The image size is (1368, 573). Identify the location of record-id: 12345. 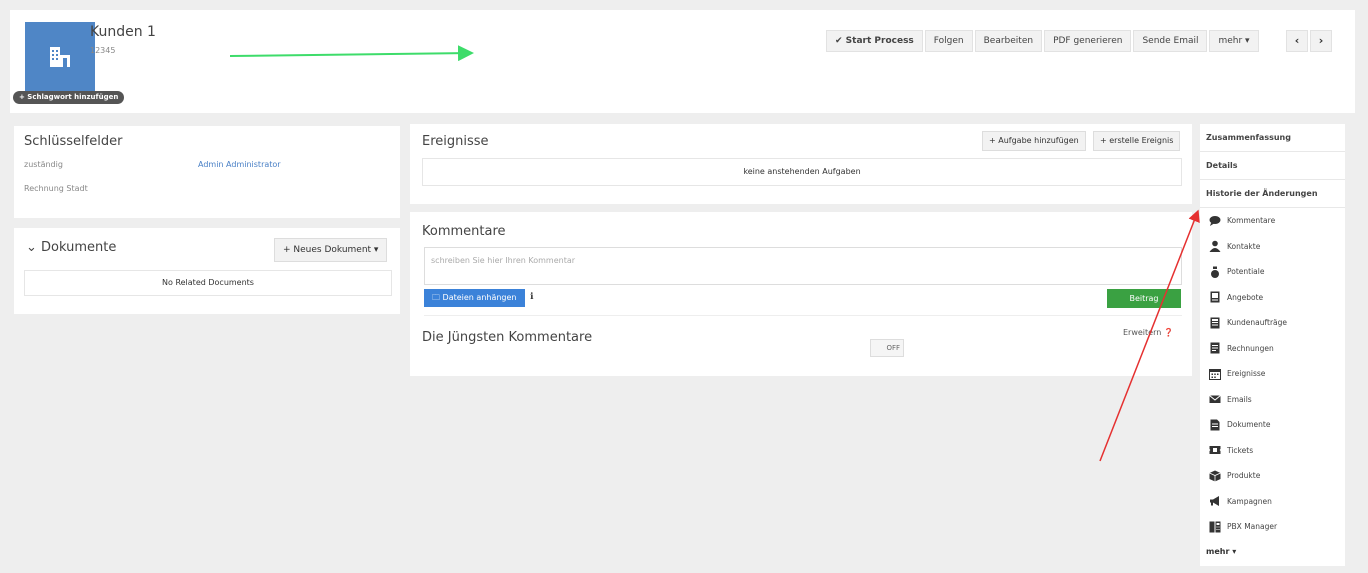
(103, 50).